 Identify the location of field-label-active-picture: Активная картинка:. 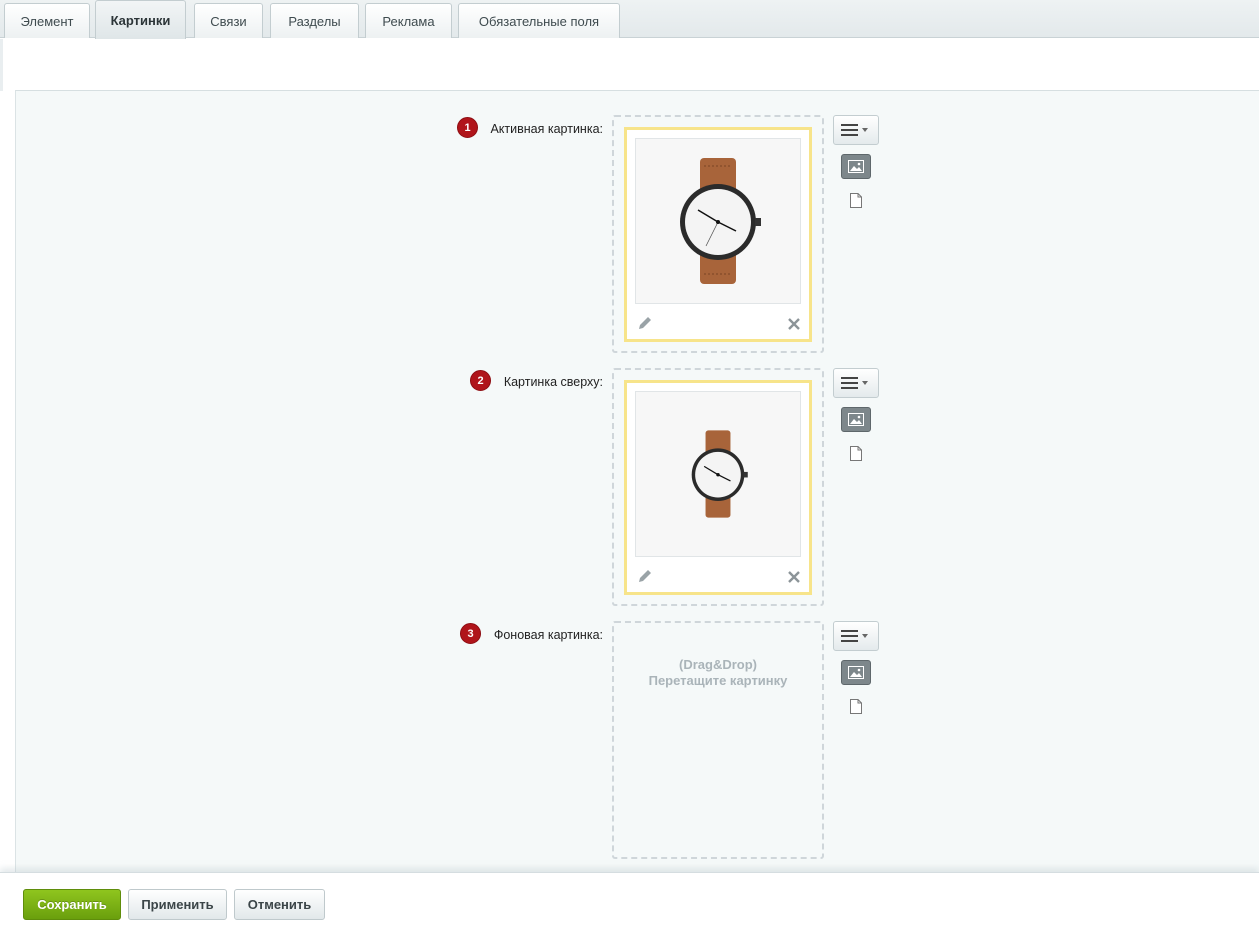
(546, 129).